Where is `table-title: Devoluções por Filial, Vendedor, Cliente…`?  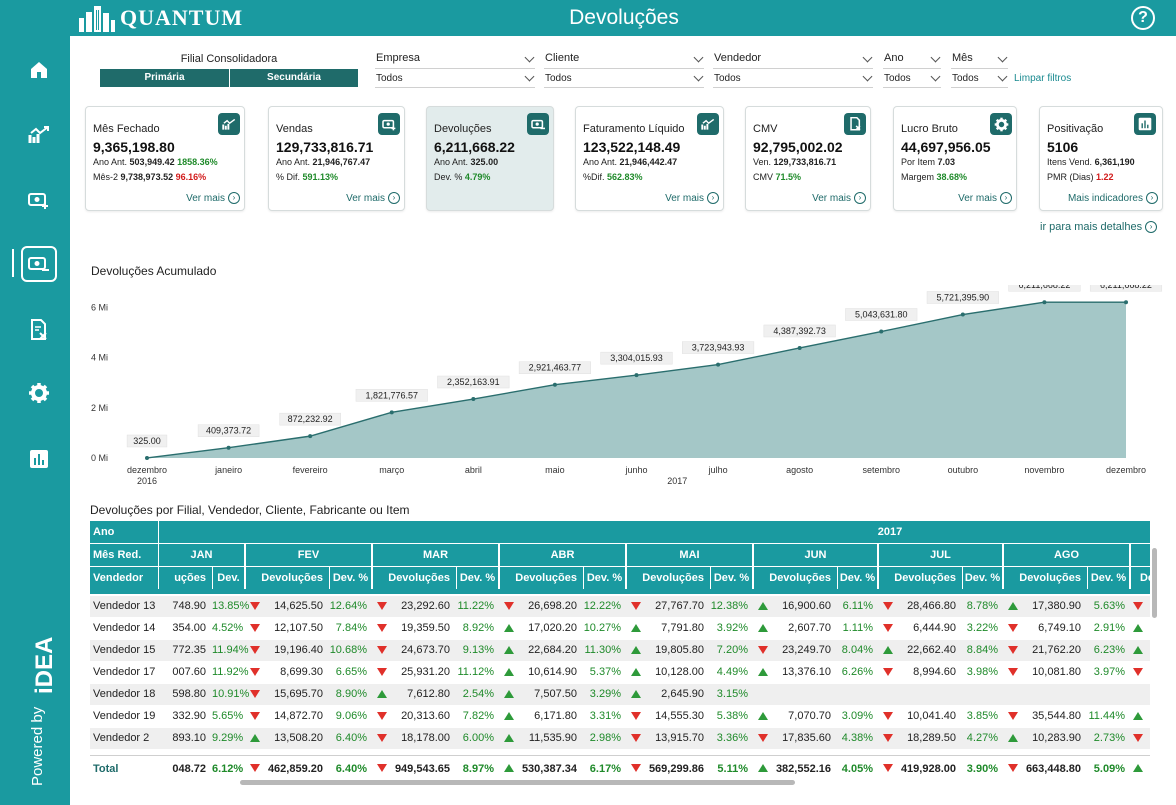 table-title: Devoluções por Filial, Vendedor, Cliente… is located at coordinates (250, 510).